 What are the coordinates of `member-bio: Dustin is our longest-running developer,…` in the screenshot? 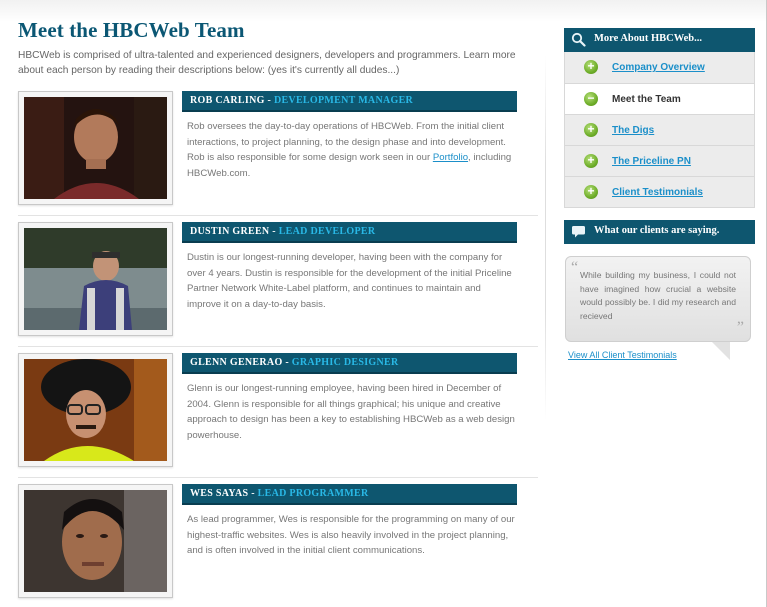 It's located at (349, 281).